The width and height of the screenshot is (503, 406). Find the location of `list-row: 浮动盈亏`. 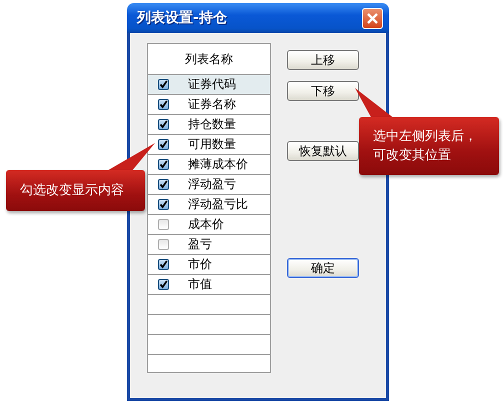

list-row: 浮动盈亏 is located at coordinates (209, 185).